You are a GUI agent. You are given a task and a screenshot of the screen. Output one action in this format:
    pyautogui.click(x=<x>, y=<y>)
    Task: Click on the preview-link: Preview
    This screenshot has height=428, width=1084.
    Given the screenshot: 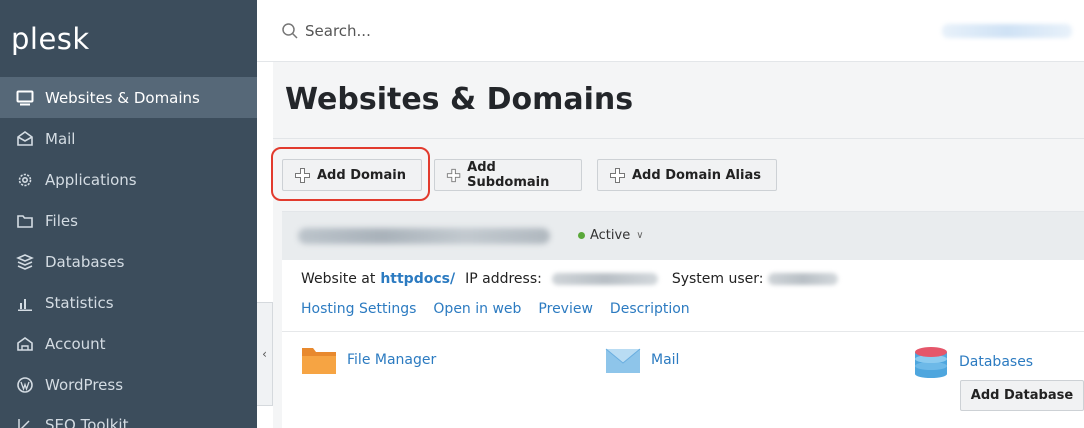 What is the action you would take?
    pyautogui.click(x=565, y=309)
    